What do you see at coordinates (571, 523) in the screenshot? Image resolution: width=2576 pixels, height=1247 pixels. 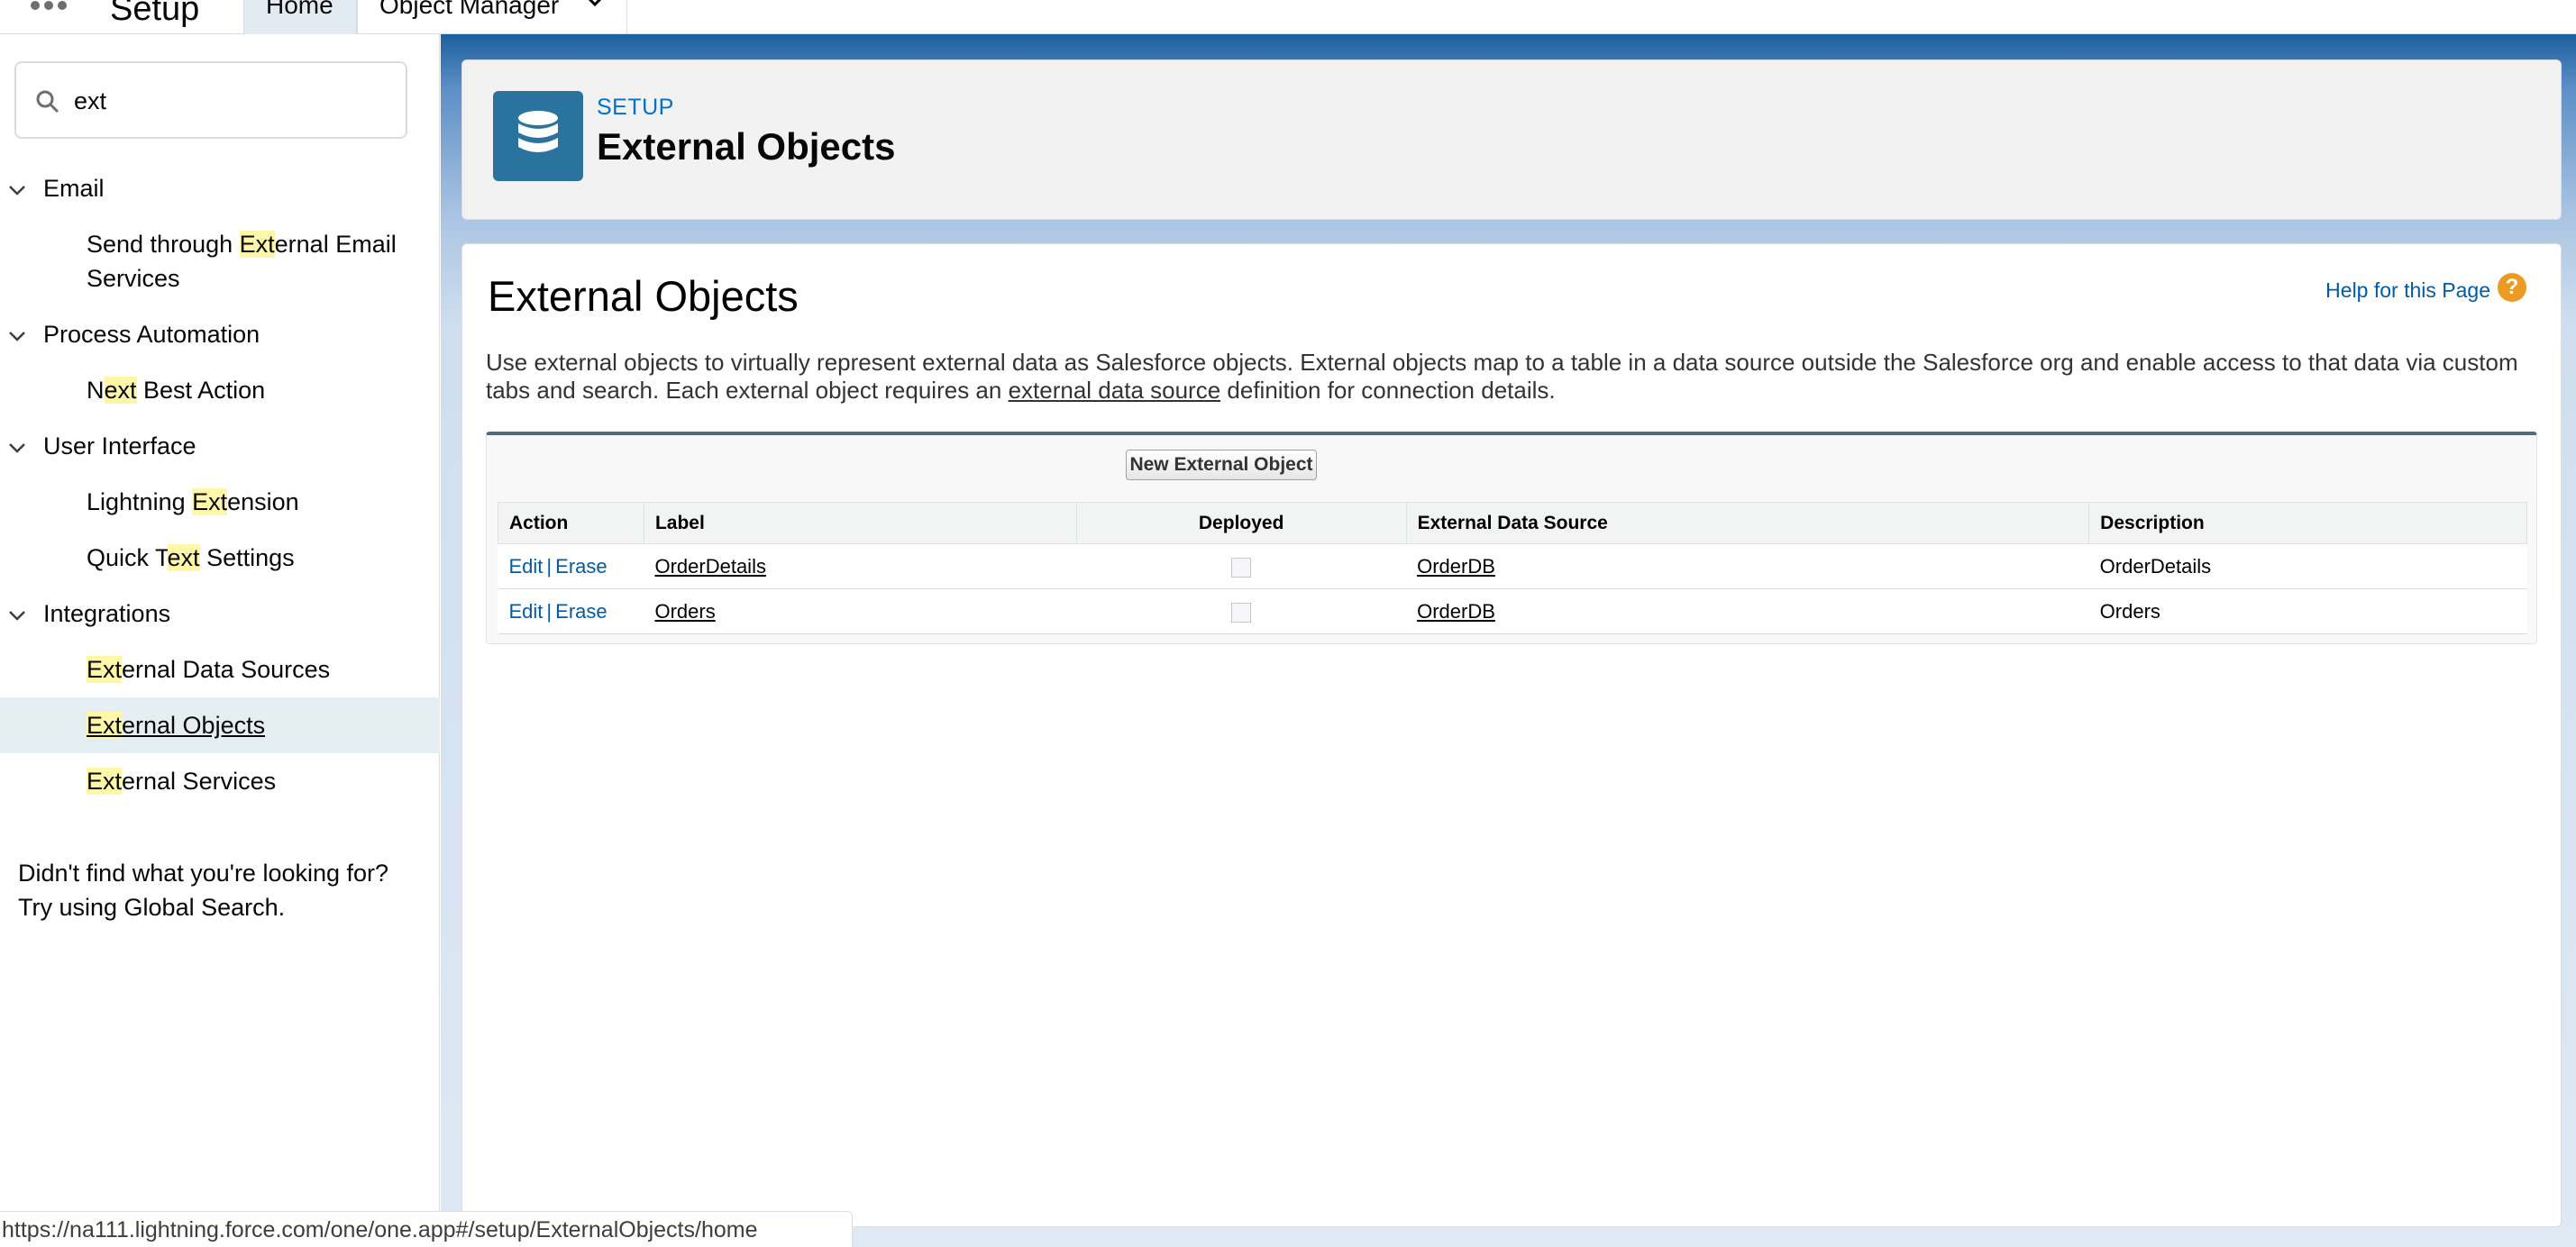 I see `column-header-action: Action` at bounding box center [571, 523].